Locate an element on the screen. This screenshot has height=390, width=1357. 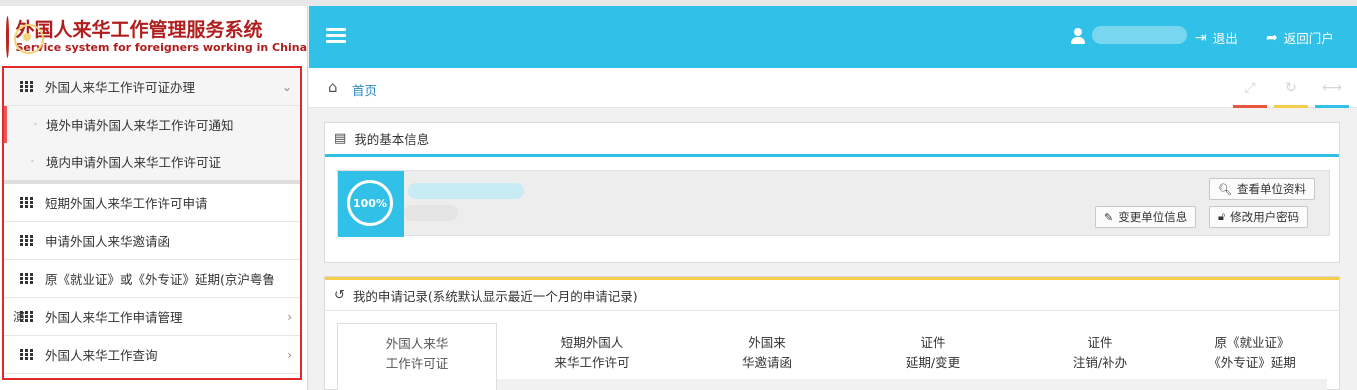
edit-icon: ✎ is located at coordinates (1109, 217).